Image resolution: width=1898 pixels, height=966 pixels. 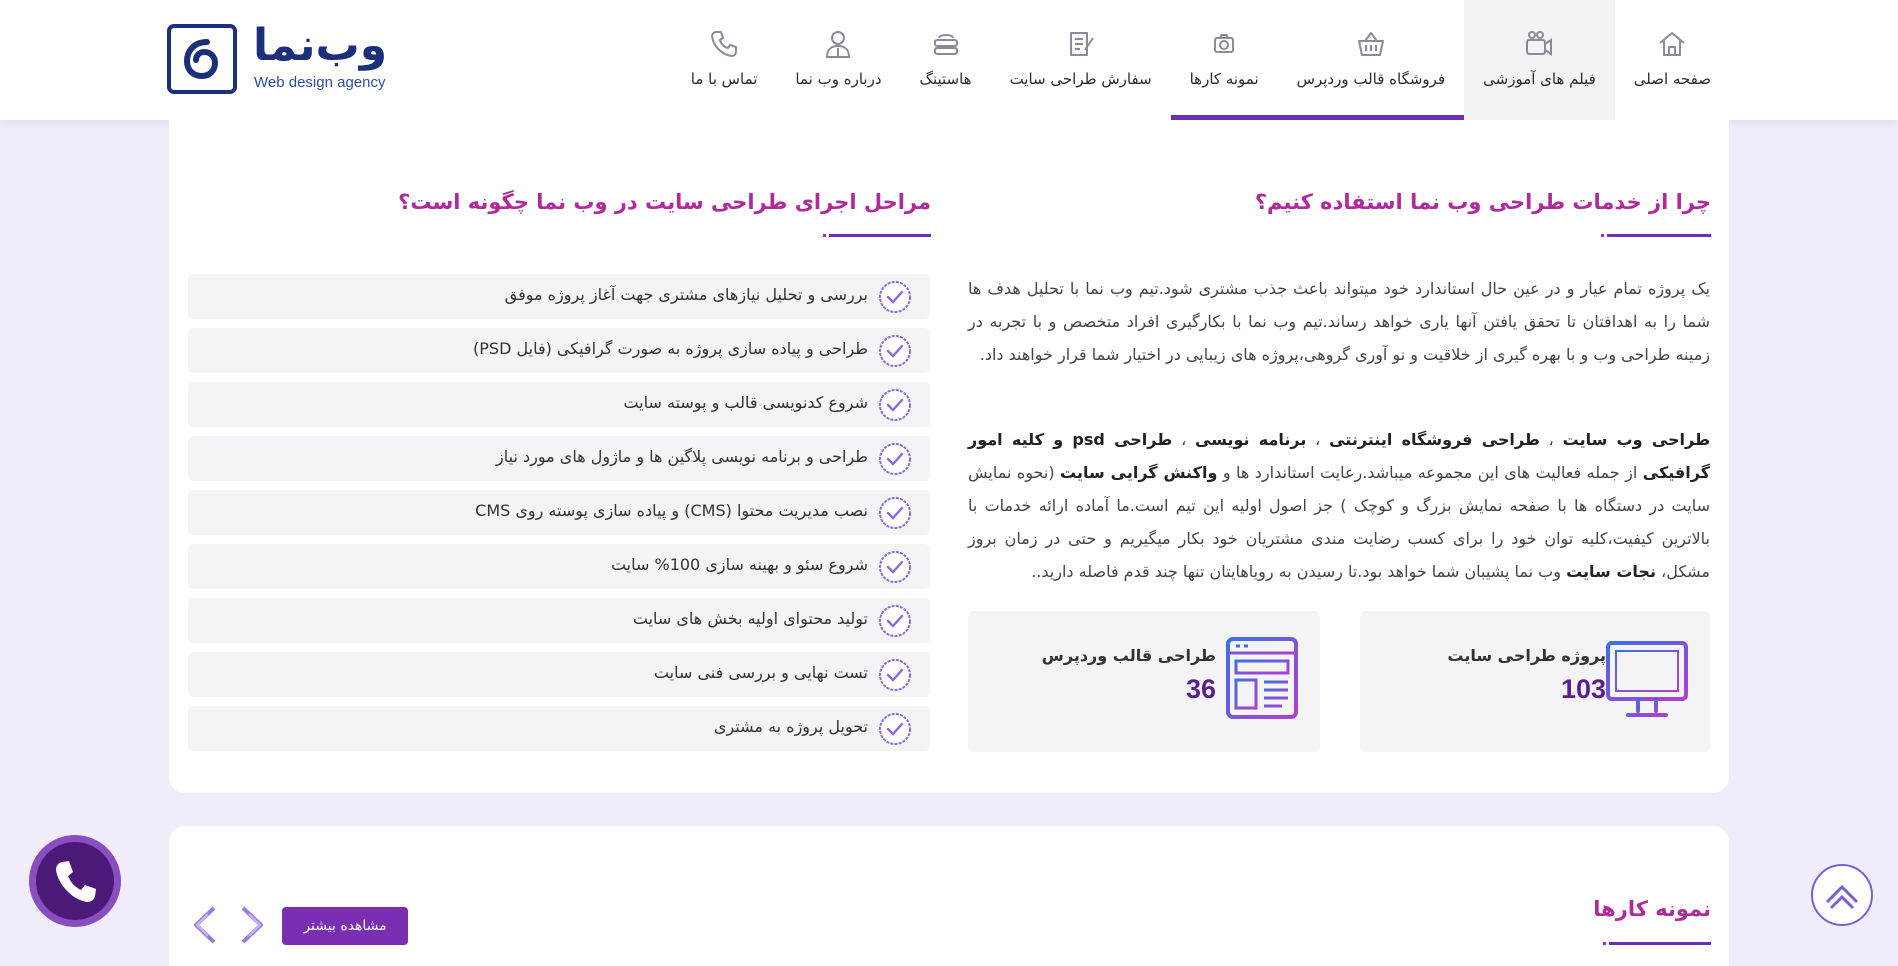 What do you see at coordinates (202, 59) in the screenshot?
I see `logo-mark` at bounding box center [202, 59].